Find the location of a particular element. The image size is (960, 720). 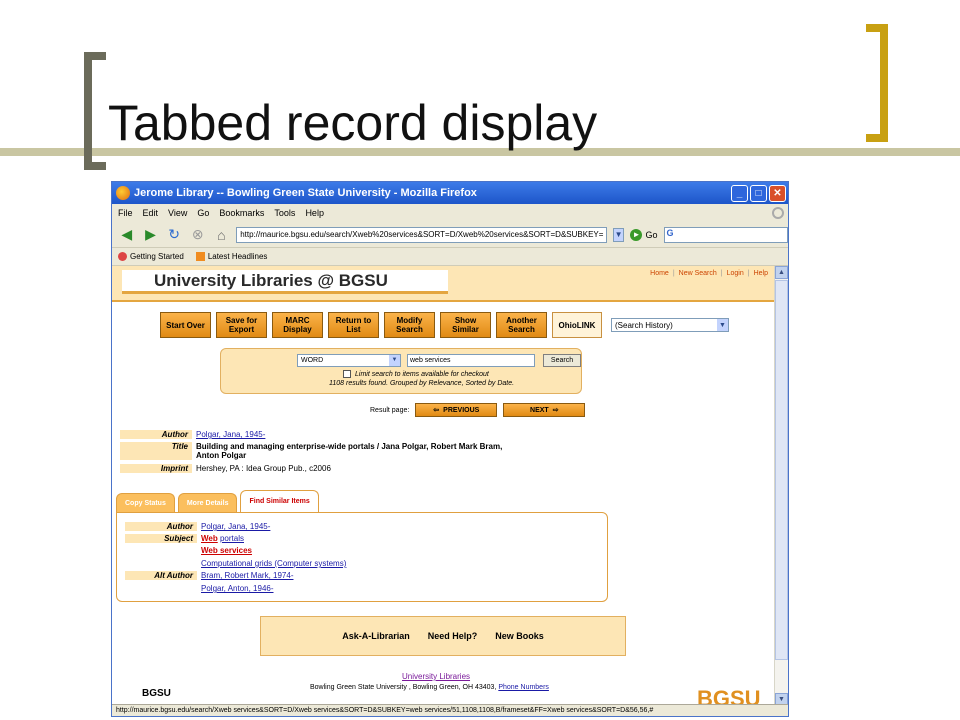

show-similar-button: Show Similar is located at coordinates (465, 325).